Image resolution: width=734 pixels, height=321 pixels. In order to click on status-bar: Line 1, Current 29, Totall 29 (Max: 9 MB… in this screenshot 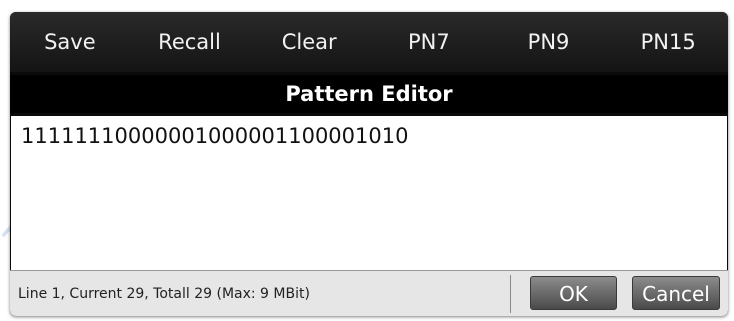, I will do `click(369, 293)`.